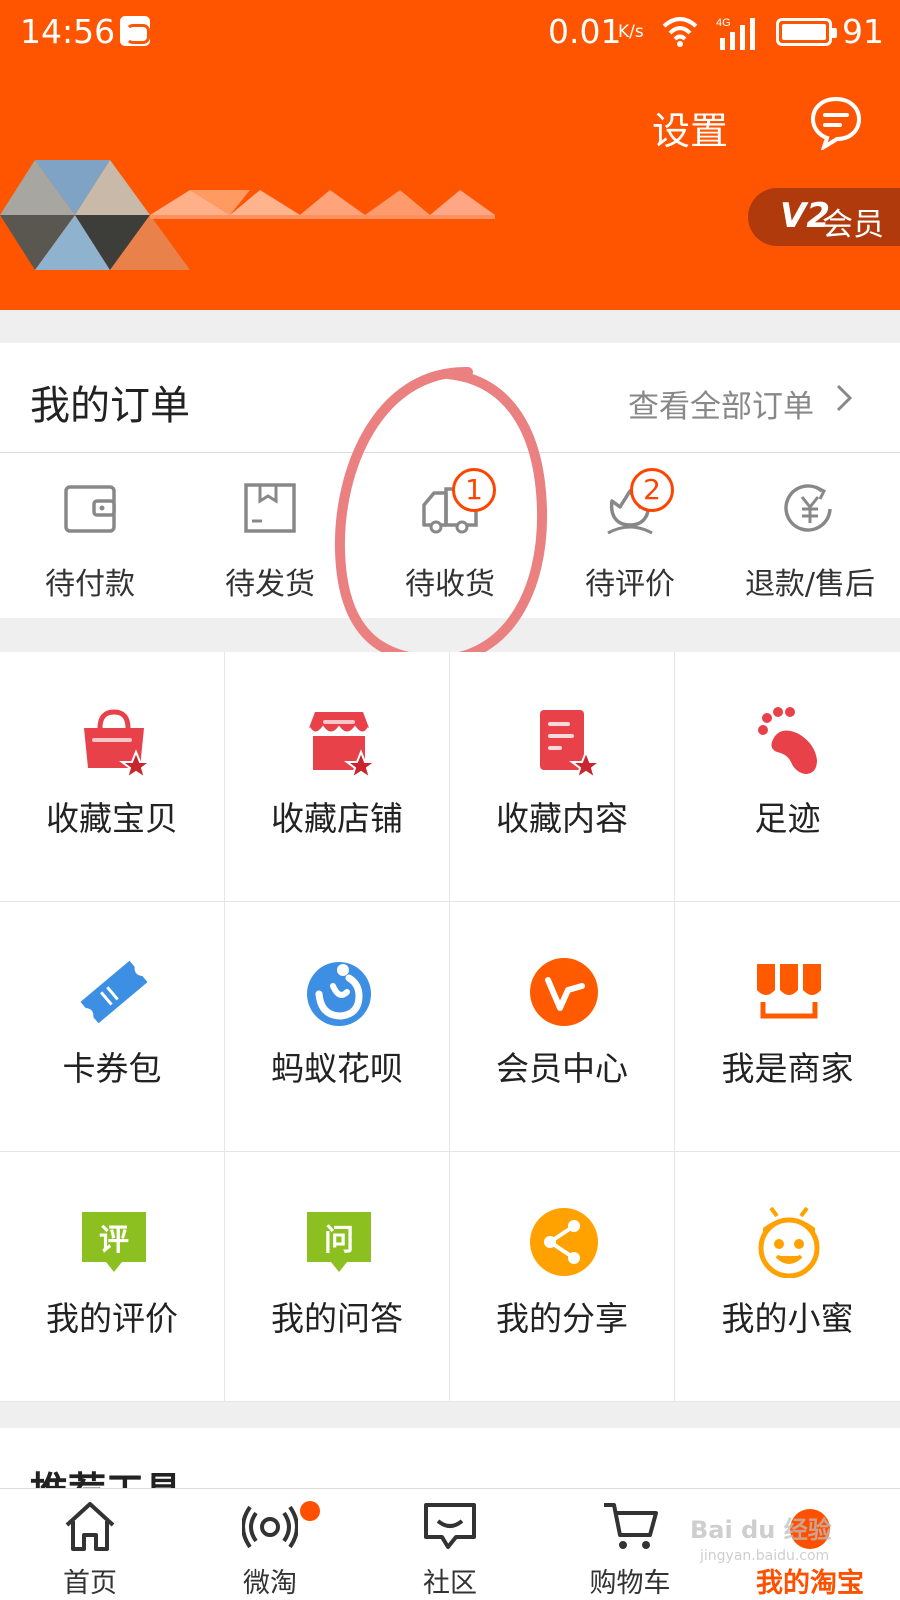 This screenshot has width=900, height=1600. What do you see at coordinates (110, 406) in the screenshot?
I see `orders-title: 我的订单` at bounding box center [110, 406].